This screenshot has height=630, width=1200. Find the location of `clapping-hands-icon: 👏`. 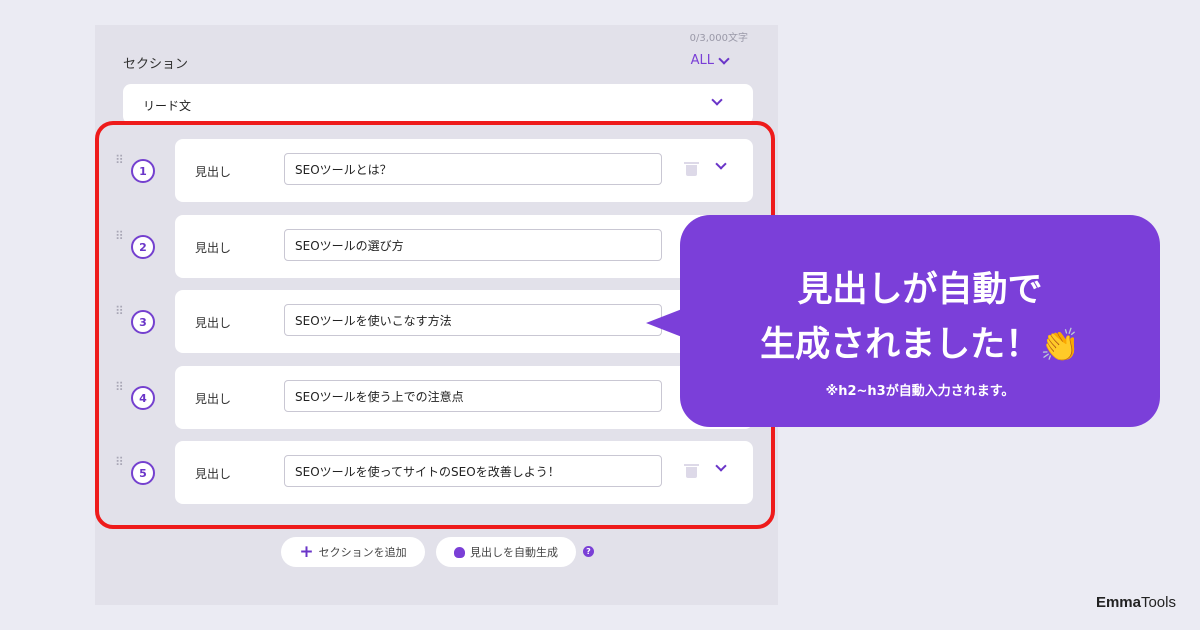

clapping-hands-icon: 👏 is located at coordinates (1060, 345).